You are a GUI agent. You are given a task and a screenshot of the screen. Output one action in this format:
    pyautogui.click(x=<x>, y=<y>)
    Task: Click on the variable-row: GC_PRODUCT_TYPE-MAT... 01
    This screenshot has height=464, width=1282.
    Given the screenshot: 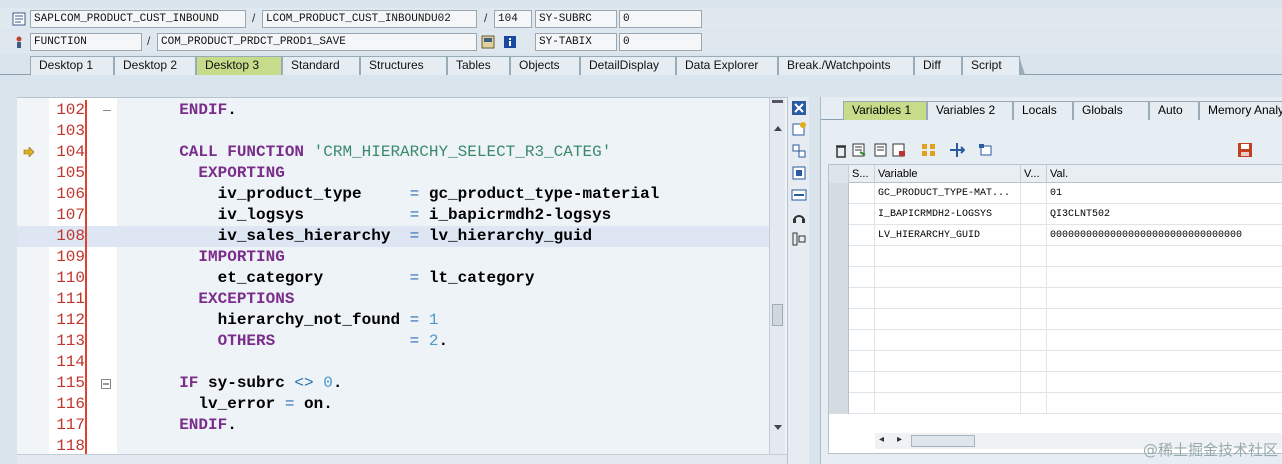 What is the action you would take?
    pyautogui.click(x=1055, y=193)
    